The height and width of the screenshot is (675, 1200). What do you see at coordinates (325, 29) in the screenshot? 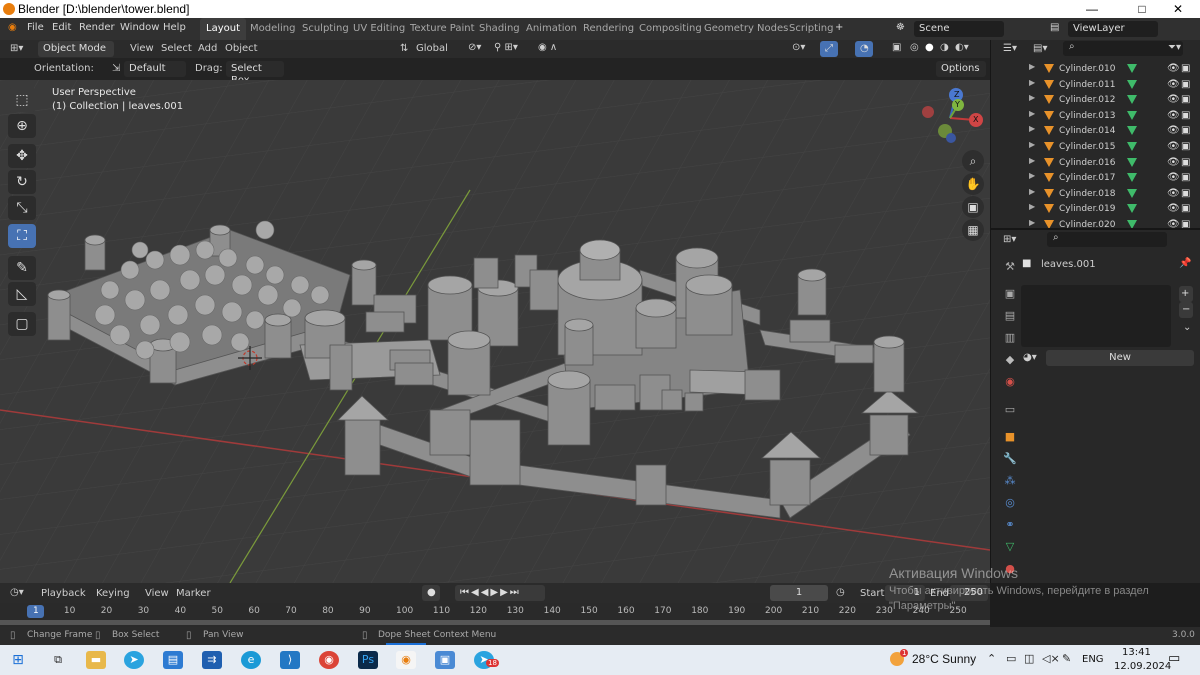
I see `tab-sculpting: Sculpting` at bounding box center [325, 29].